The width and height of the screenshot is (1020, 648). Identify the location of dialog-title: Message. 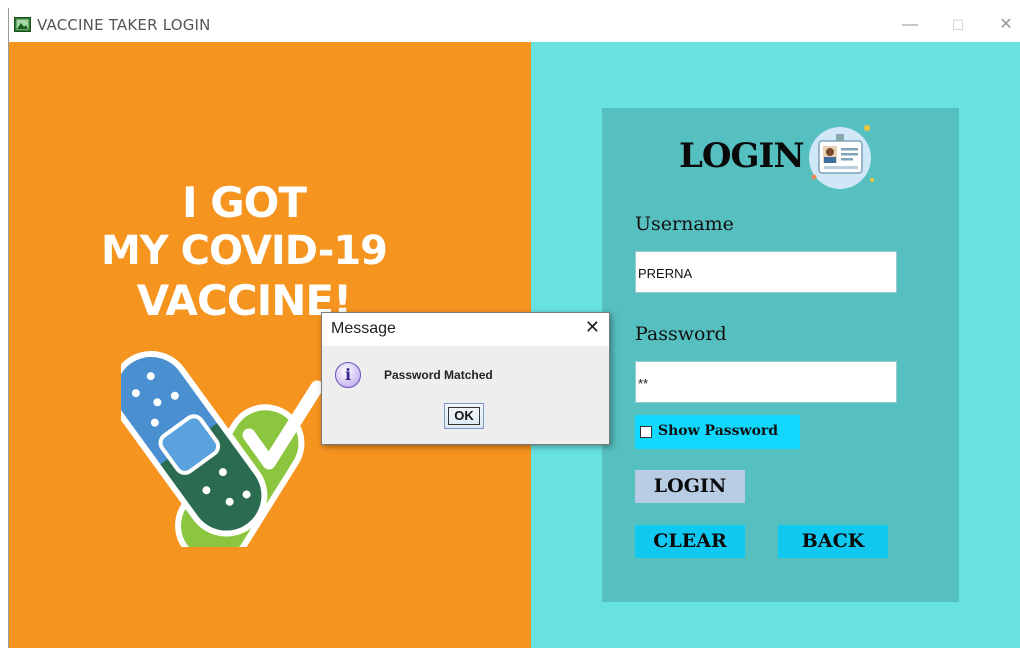
(363, 328).